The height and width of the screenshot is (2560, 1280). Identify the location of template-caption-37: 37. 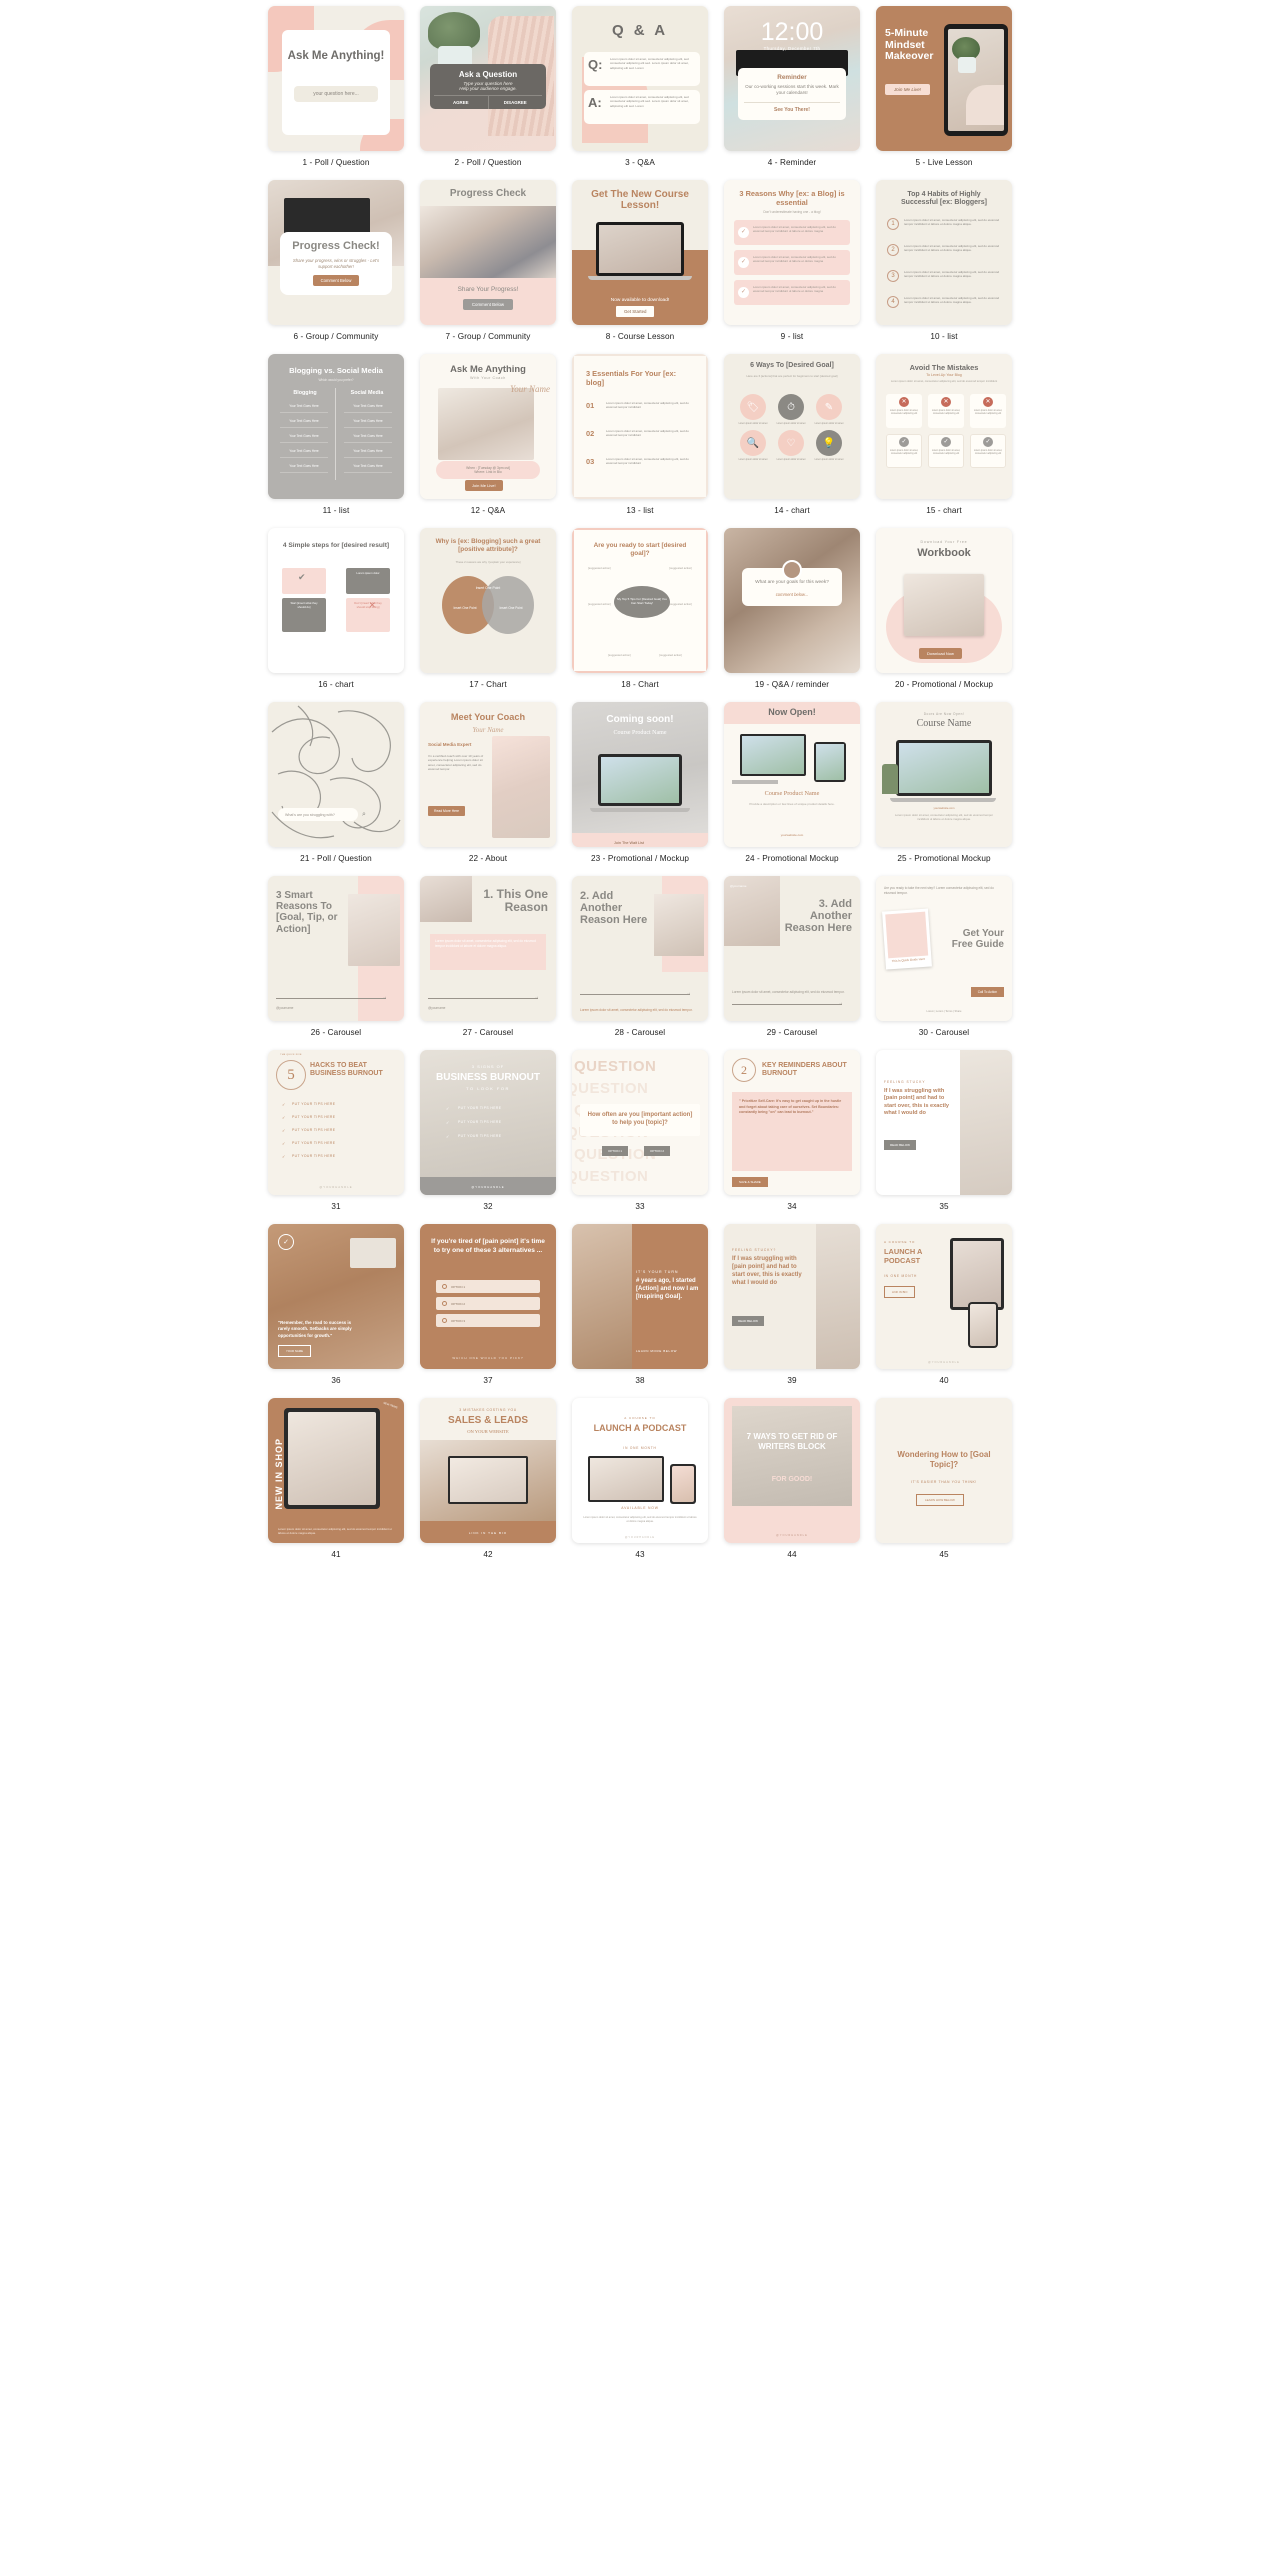
(488, 1380).